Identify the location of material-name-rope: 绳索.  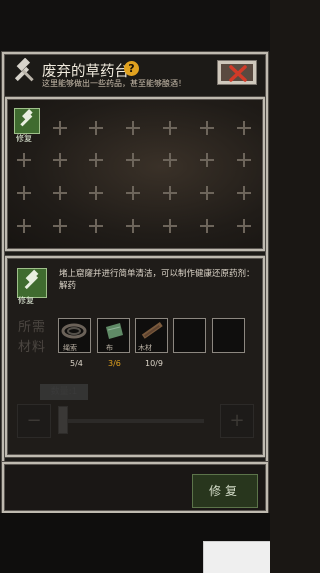
(70, 348).